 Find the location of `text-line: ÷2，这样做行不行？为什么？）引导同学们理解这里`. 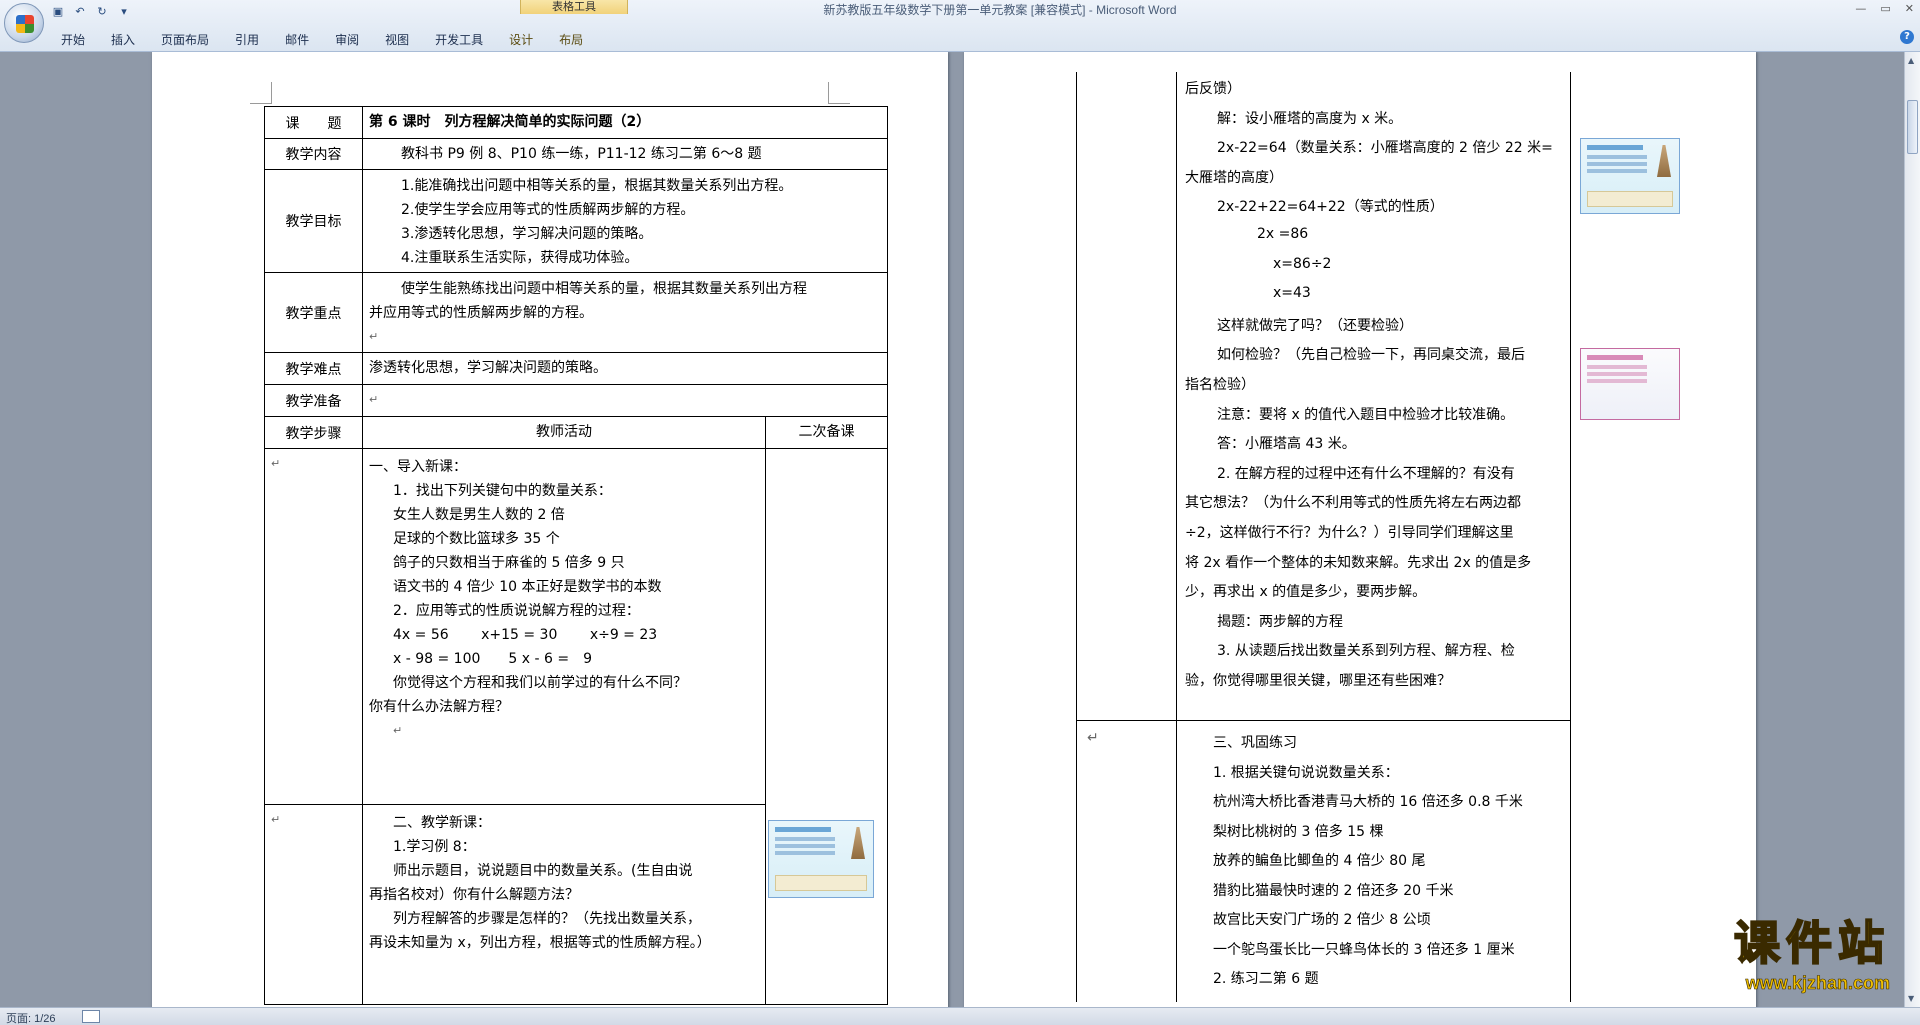

text-line: ÷2，这样做行不行？为什么？）引导同学们理解这里 is located at coordinates (1349, 533).